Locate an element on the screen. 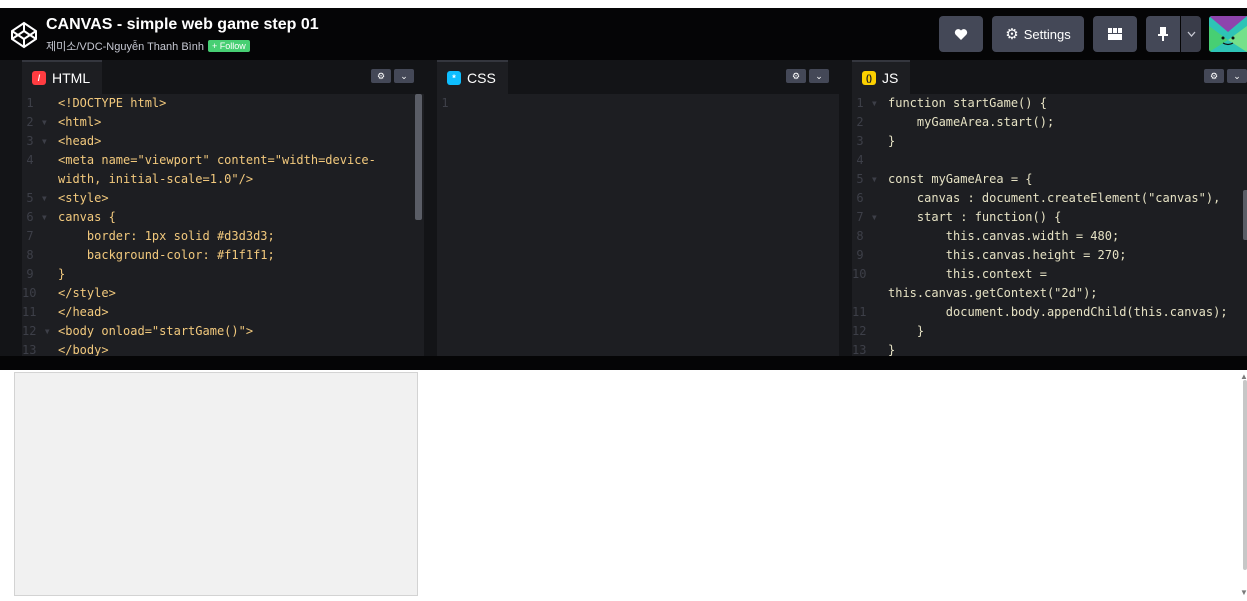 The width and height of the screenshot is (1247, 601). code-text: <!DOCTYPE html> is located at coordinates (112, 103).